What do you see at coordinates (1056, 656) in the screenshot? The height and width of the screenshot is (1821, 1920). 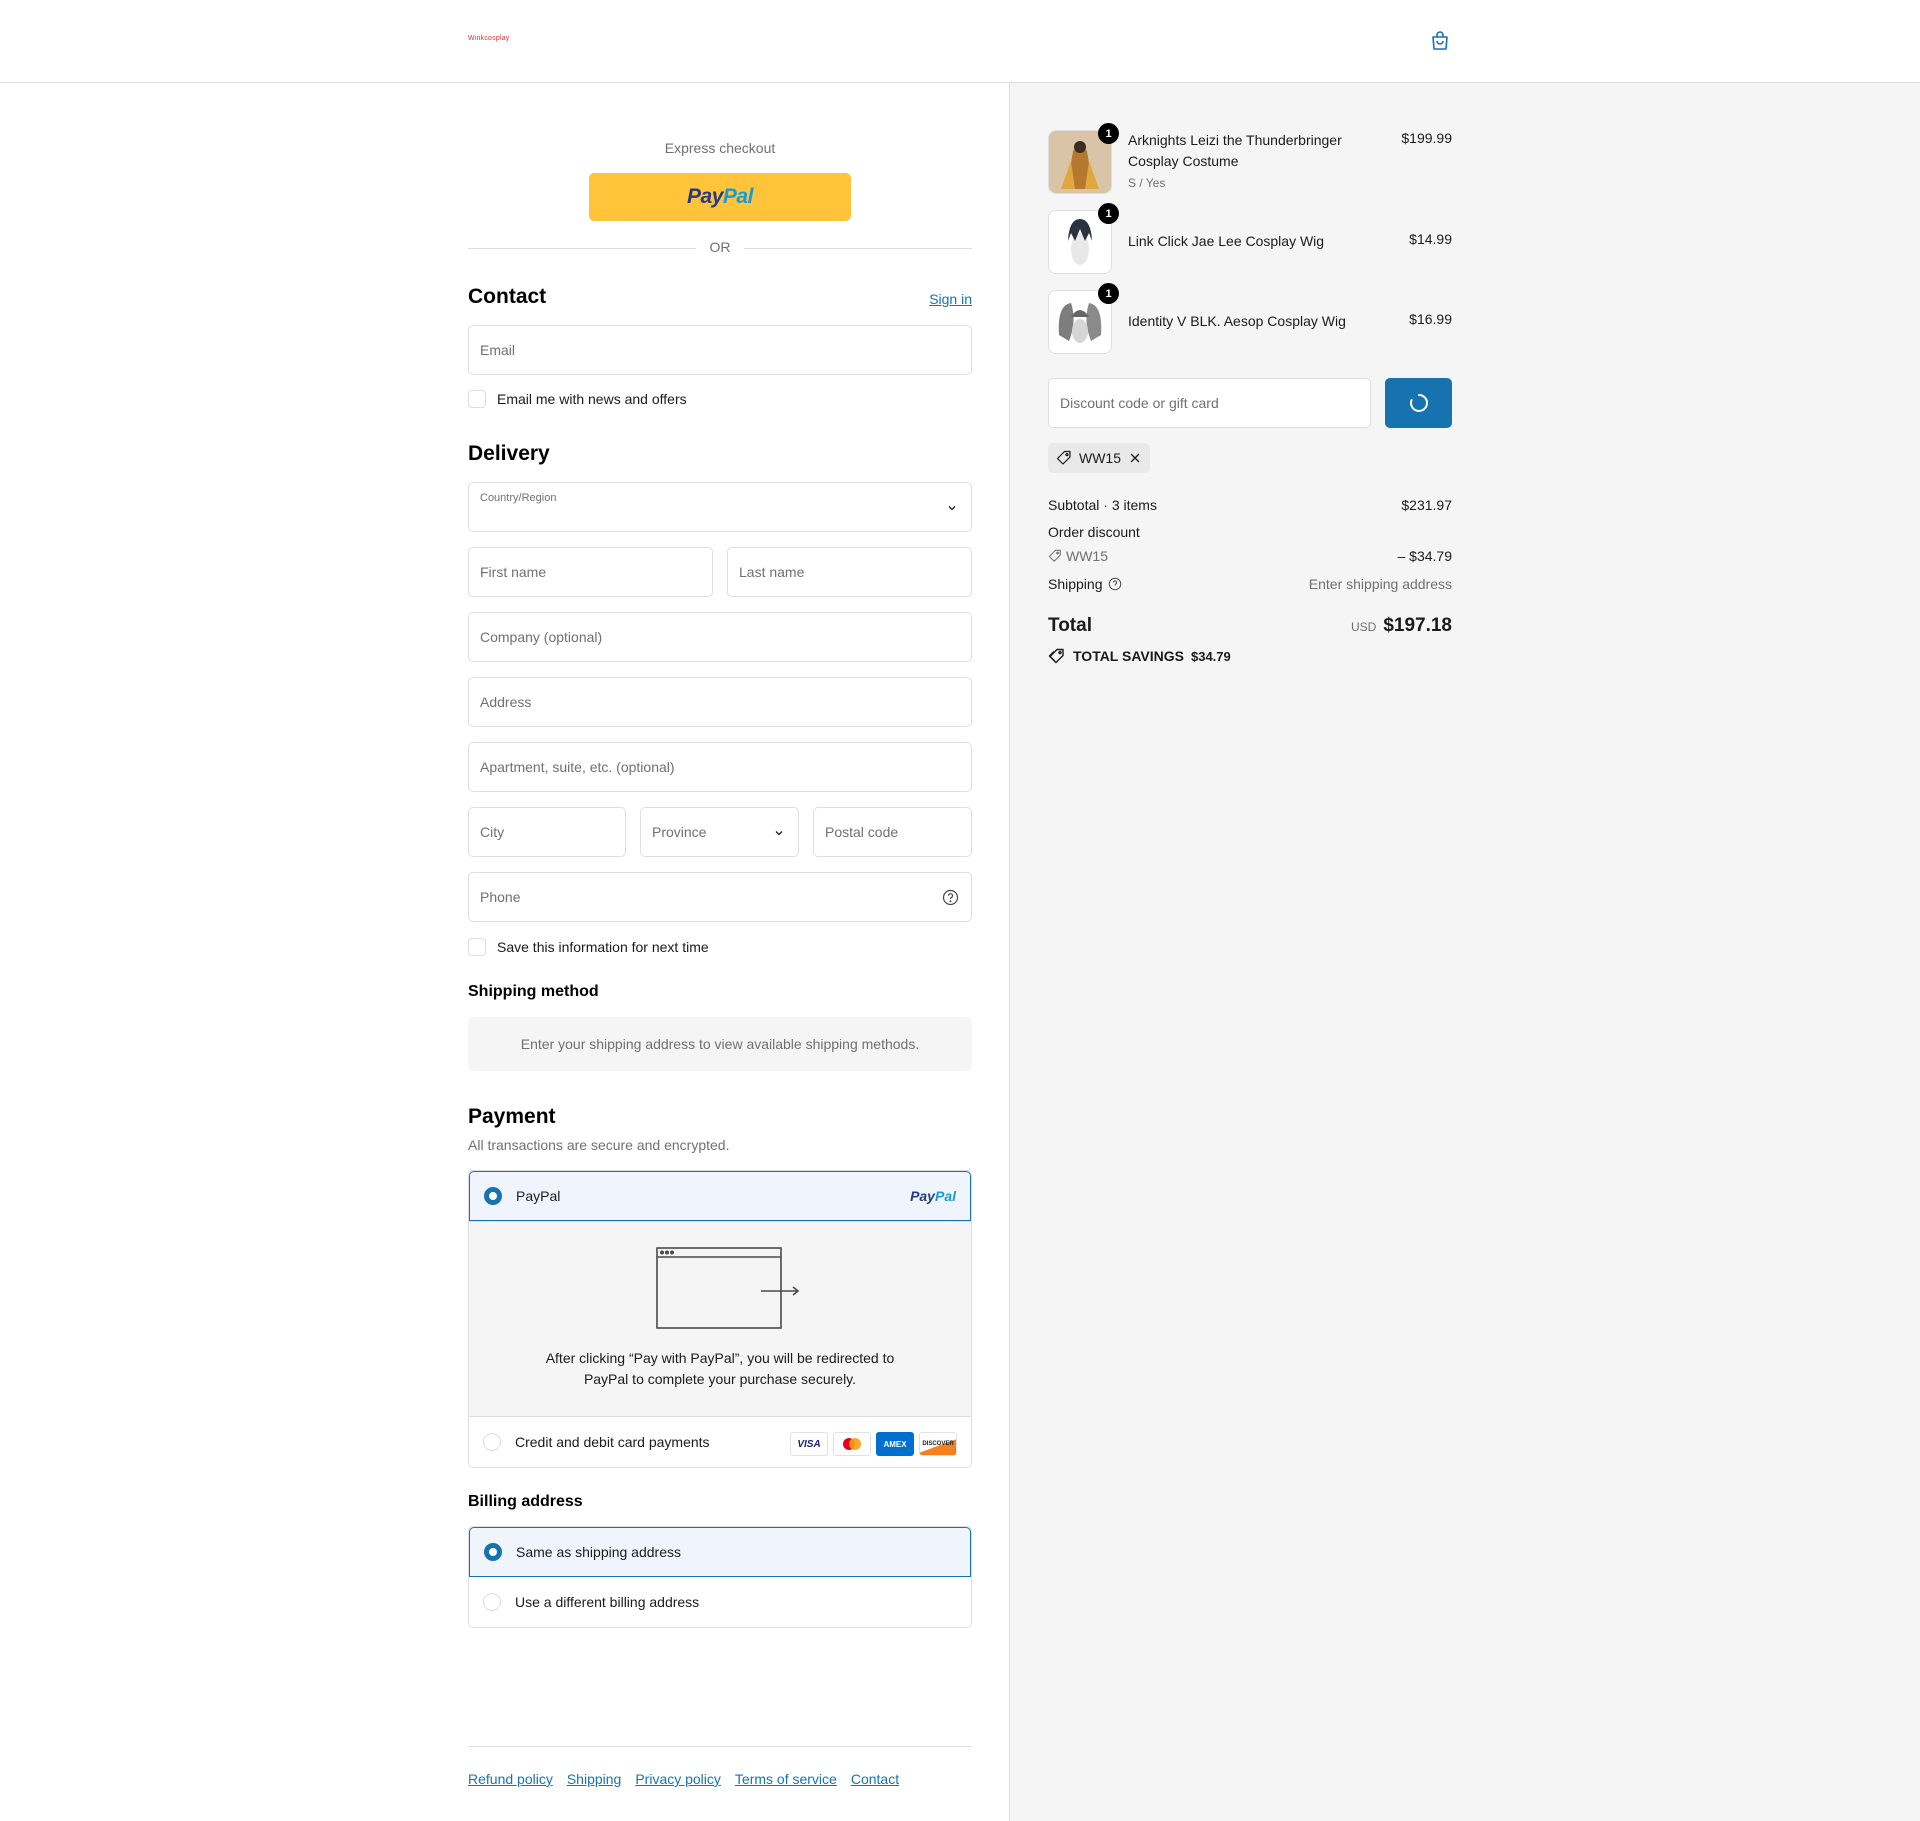 I see `savings-tag-icon` at bounding box center [1056, 656].